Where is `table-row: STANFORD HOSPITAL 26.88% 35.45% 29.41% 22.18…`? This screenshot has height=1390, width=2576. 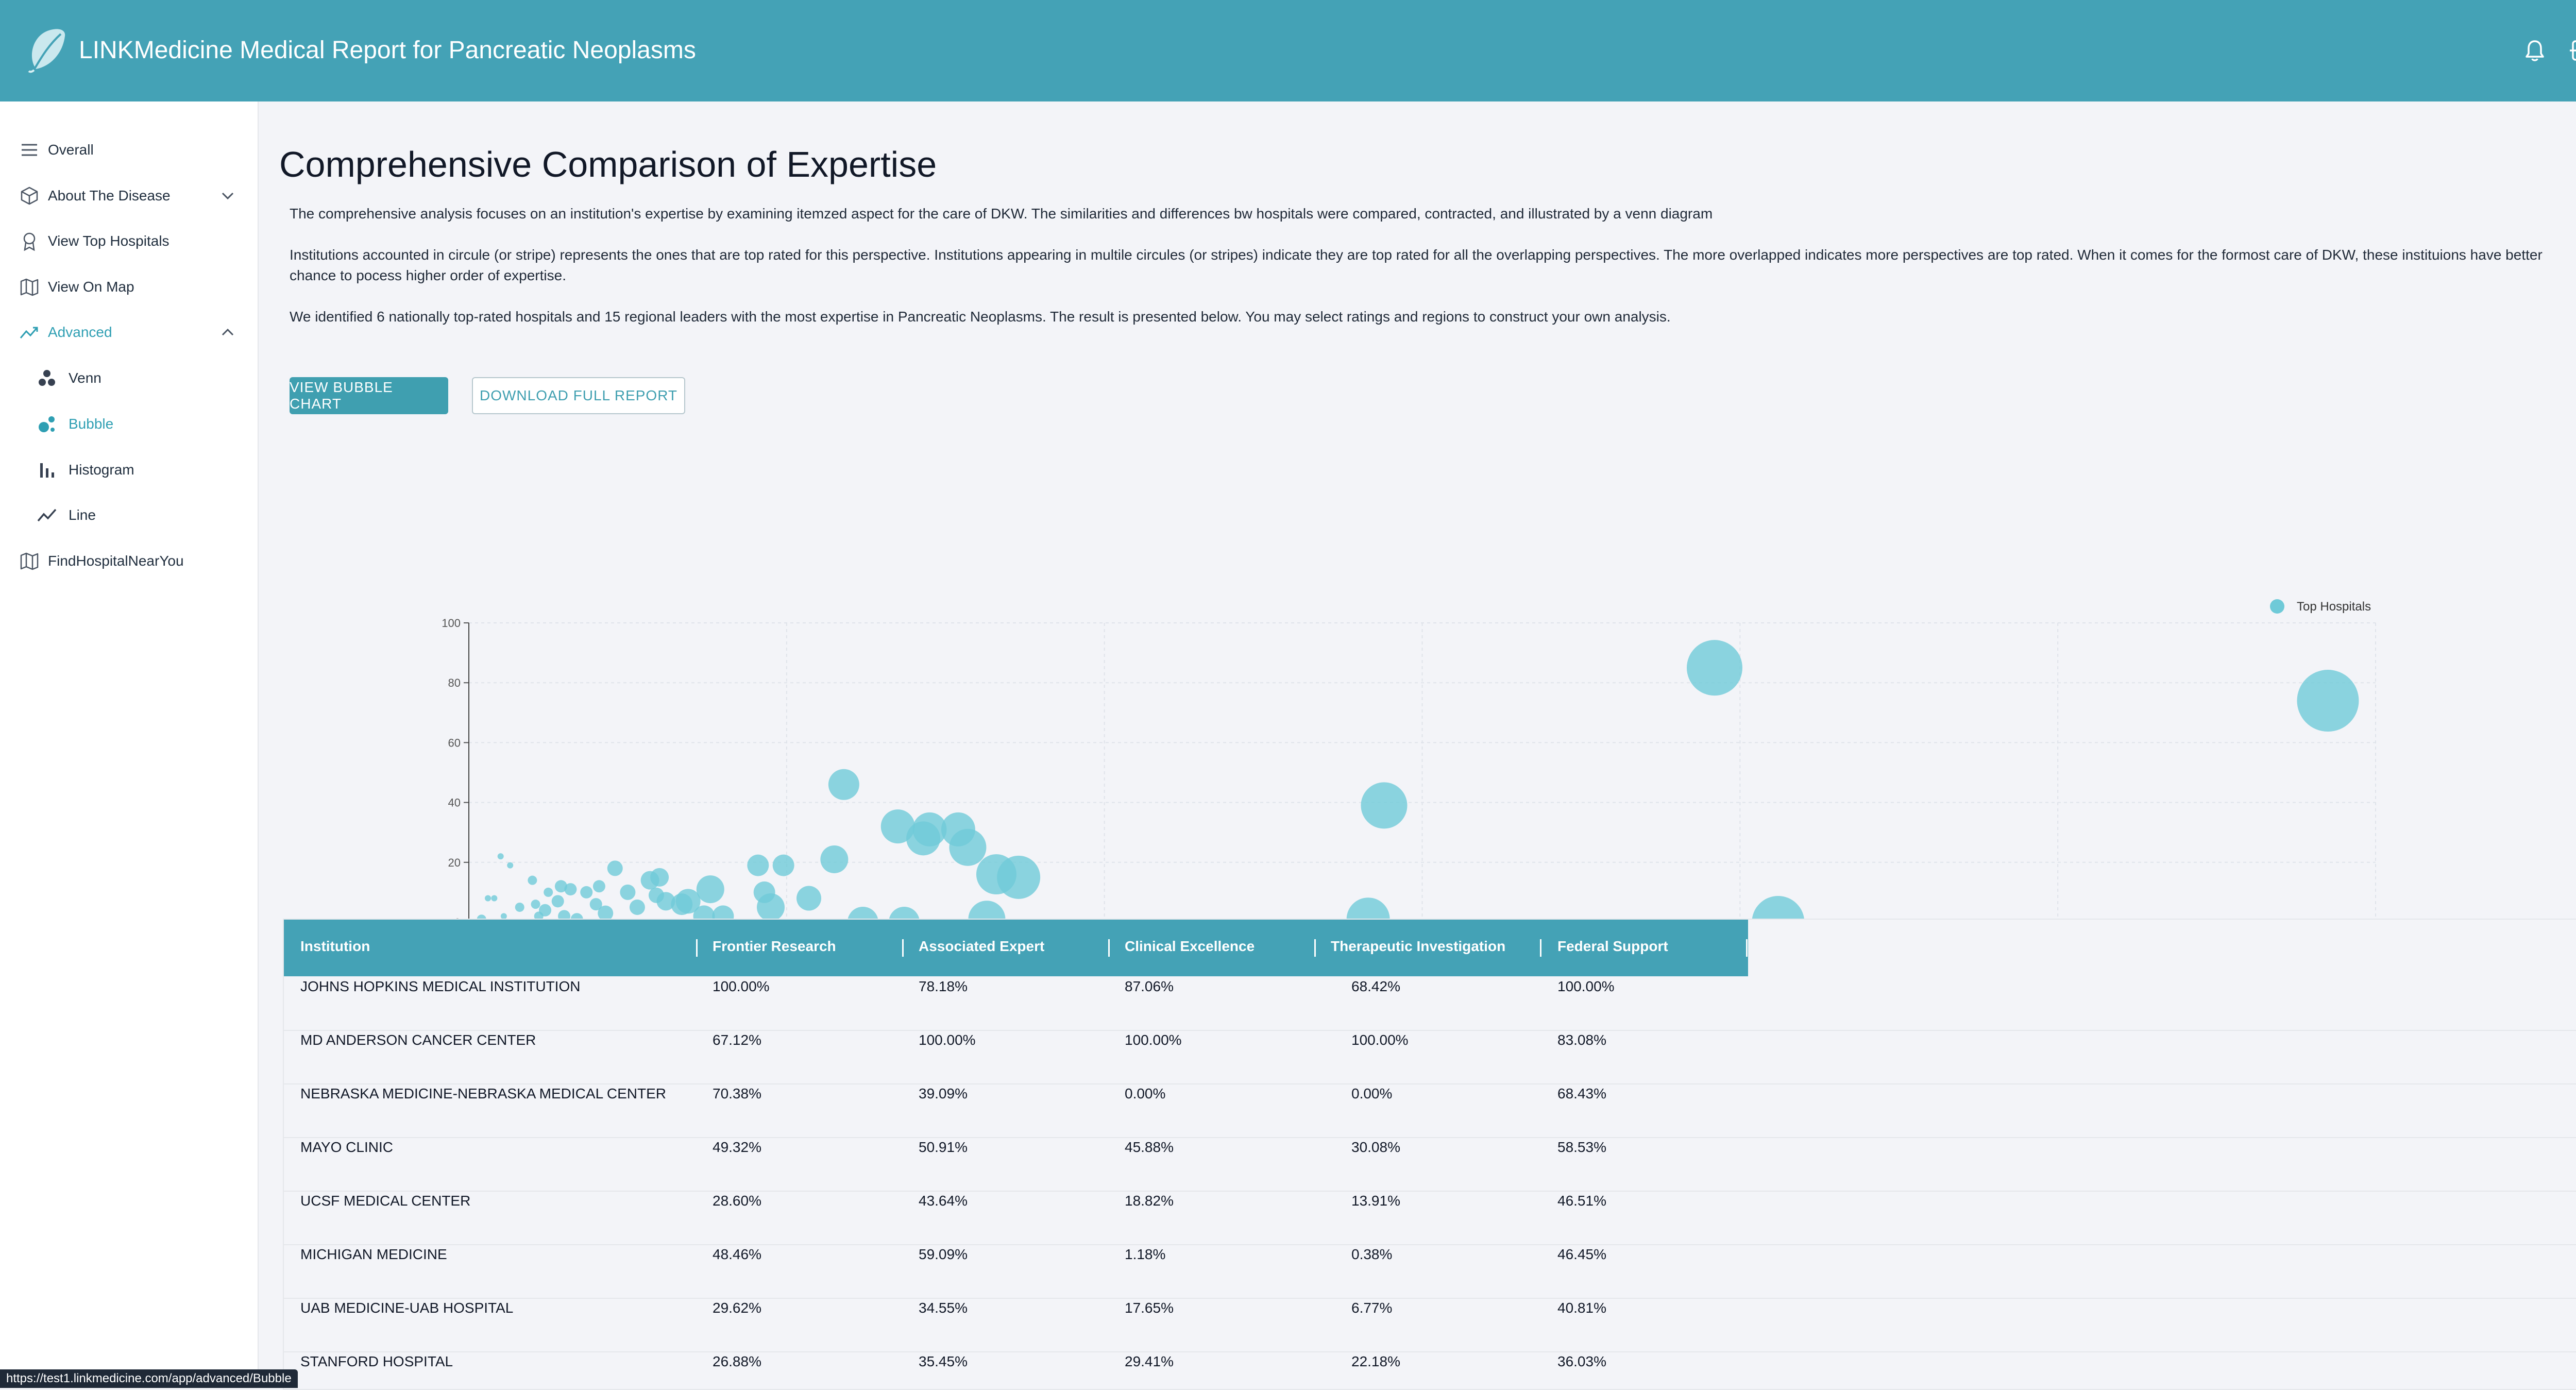 table-row: STANFORD HOSPITAL 26.88% 35.45% 29.41% 22.18… is located at coordinates (1430, 1370).